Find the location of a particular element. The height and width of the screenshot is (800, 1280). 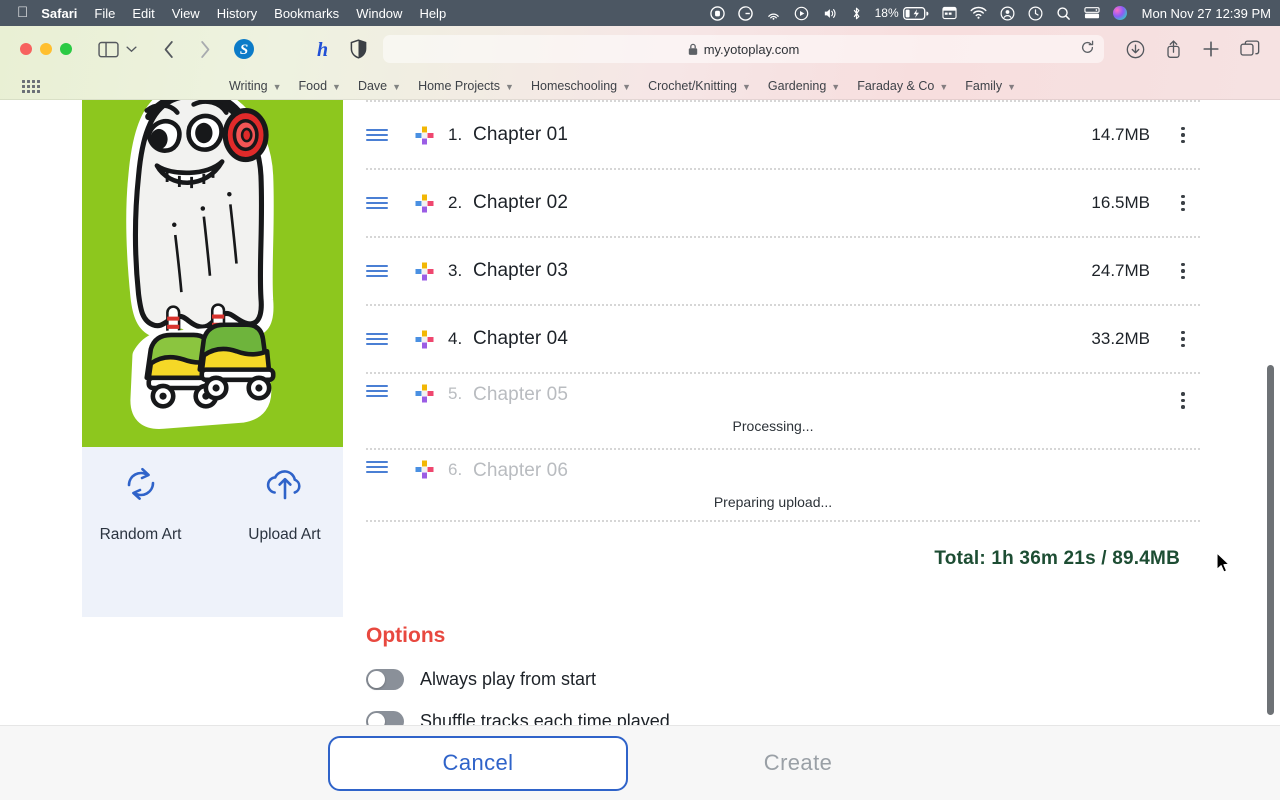

browser-toolbar: S h my.yotoplay.com is located at coordinates (640, 49).